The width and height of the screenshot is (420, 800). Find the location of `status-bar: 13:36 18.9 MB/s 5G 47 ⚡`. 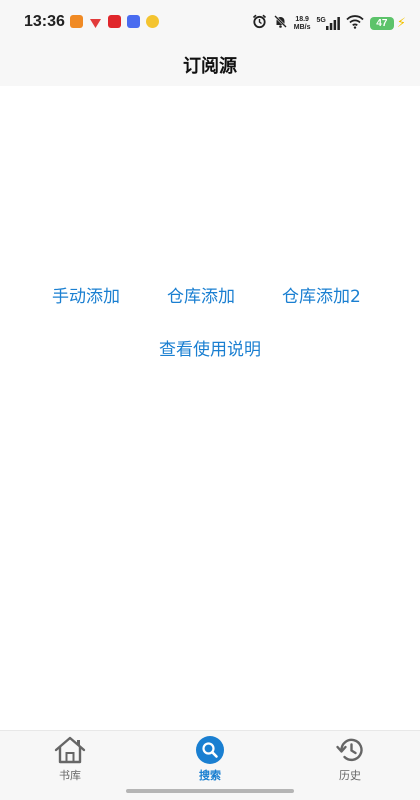

status-bar: 13:36 18.9 MB/s 5G 47 ⚡ is located at coordinates (210, 22).